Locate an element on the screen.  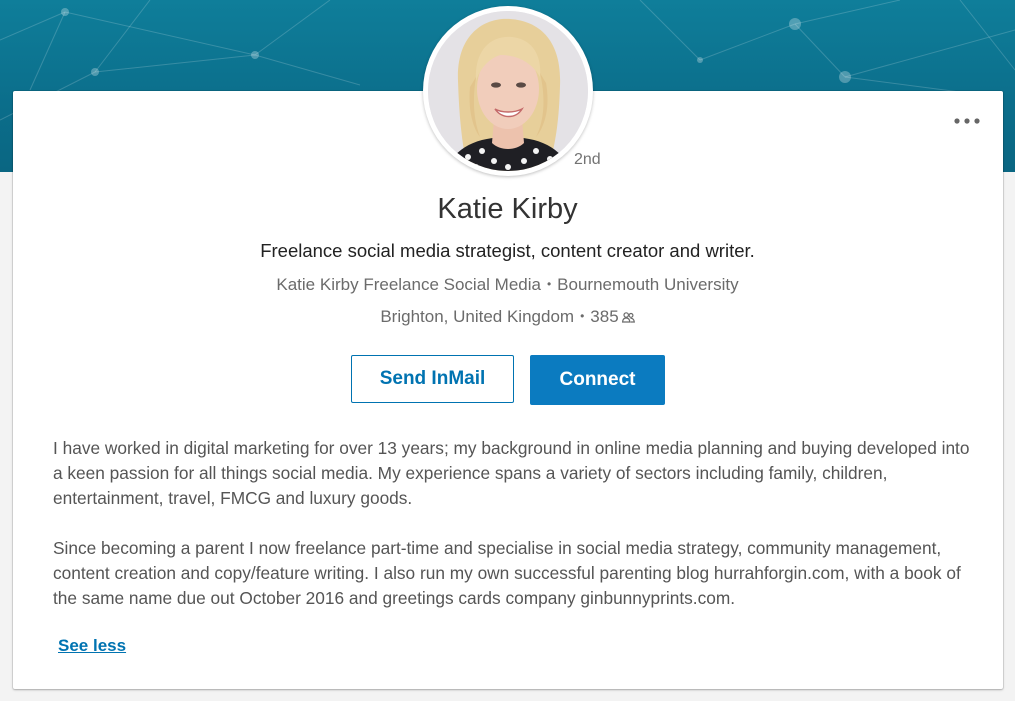
send-inmail-button: Send InMail is located at coordinates (432, 379).